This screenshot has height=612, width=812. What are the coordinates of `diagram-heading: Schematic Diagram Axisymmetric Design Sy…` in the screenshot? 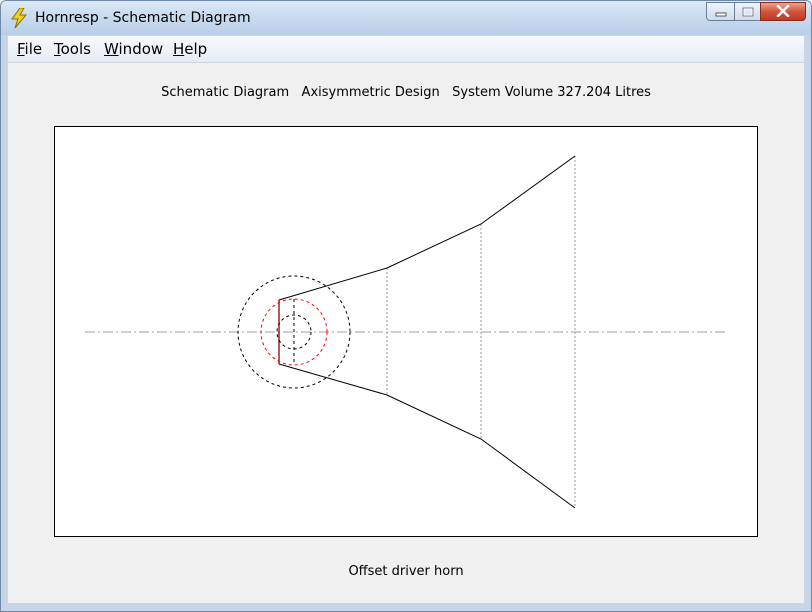 It's located at (406, 92).